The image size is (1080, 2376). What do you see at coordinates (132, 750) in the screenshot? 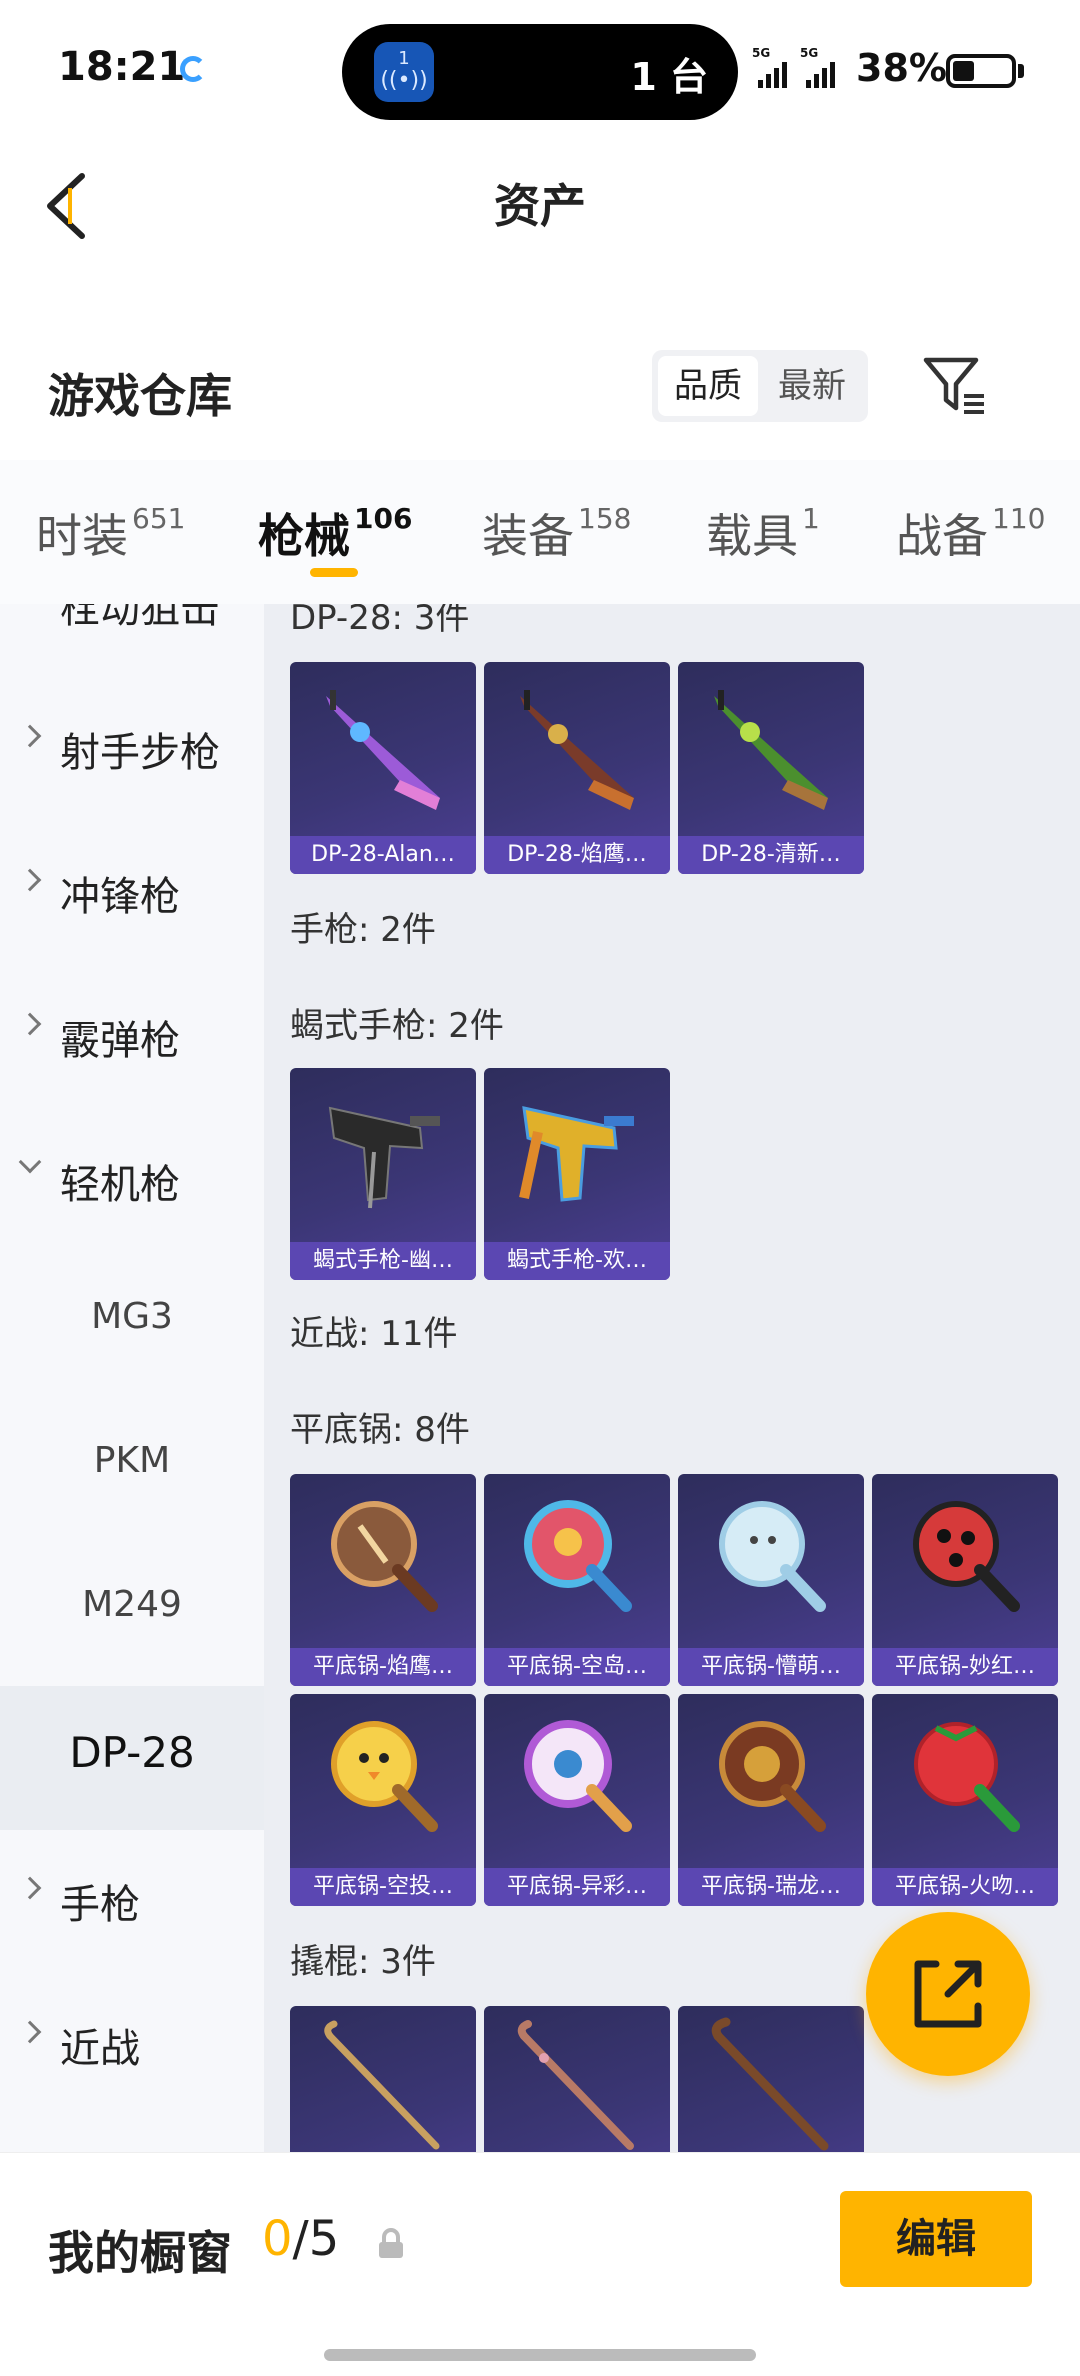
I see `sidebar-item-marksman: 射手步枪` at bounding box center [132, 750].